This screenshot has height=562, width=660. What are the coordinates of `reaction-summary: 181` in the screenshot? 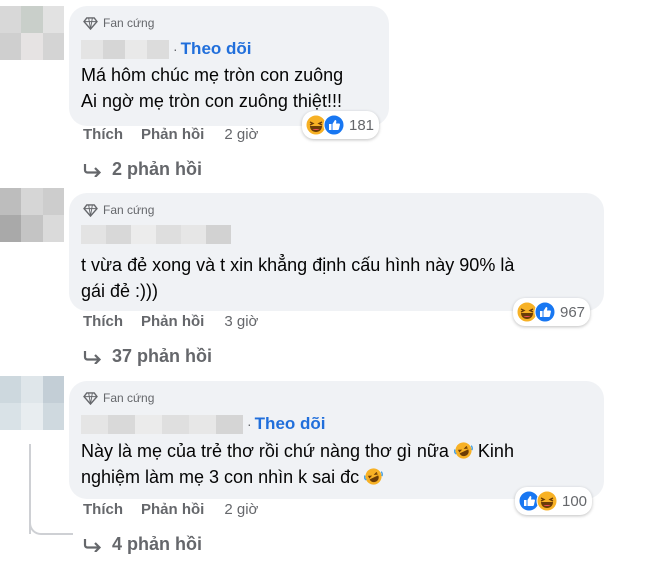 It's located at (341, 125).